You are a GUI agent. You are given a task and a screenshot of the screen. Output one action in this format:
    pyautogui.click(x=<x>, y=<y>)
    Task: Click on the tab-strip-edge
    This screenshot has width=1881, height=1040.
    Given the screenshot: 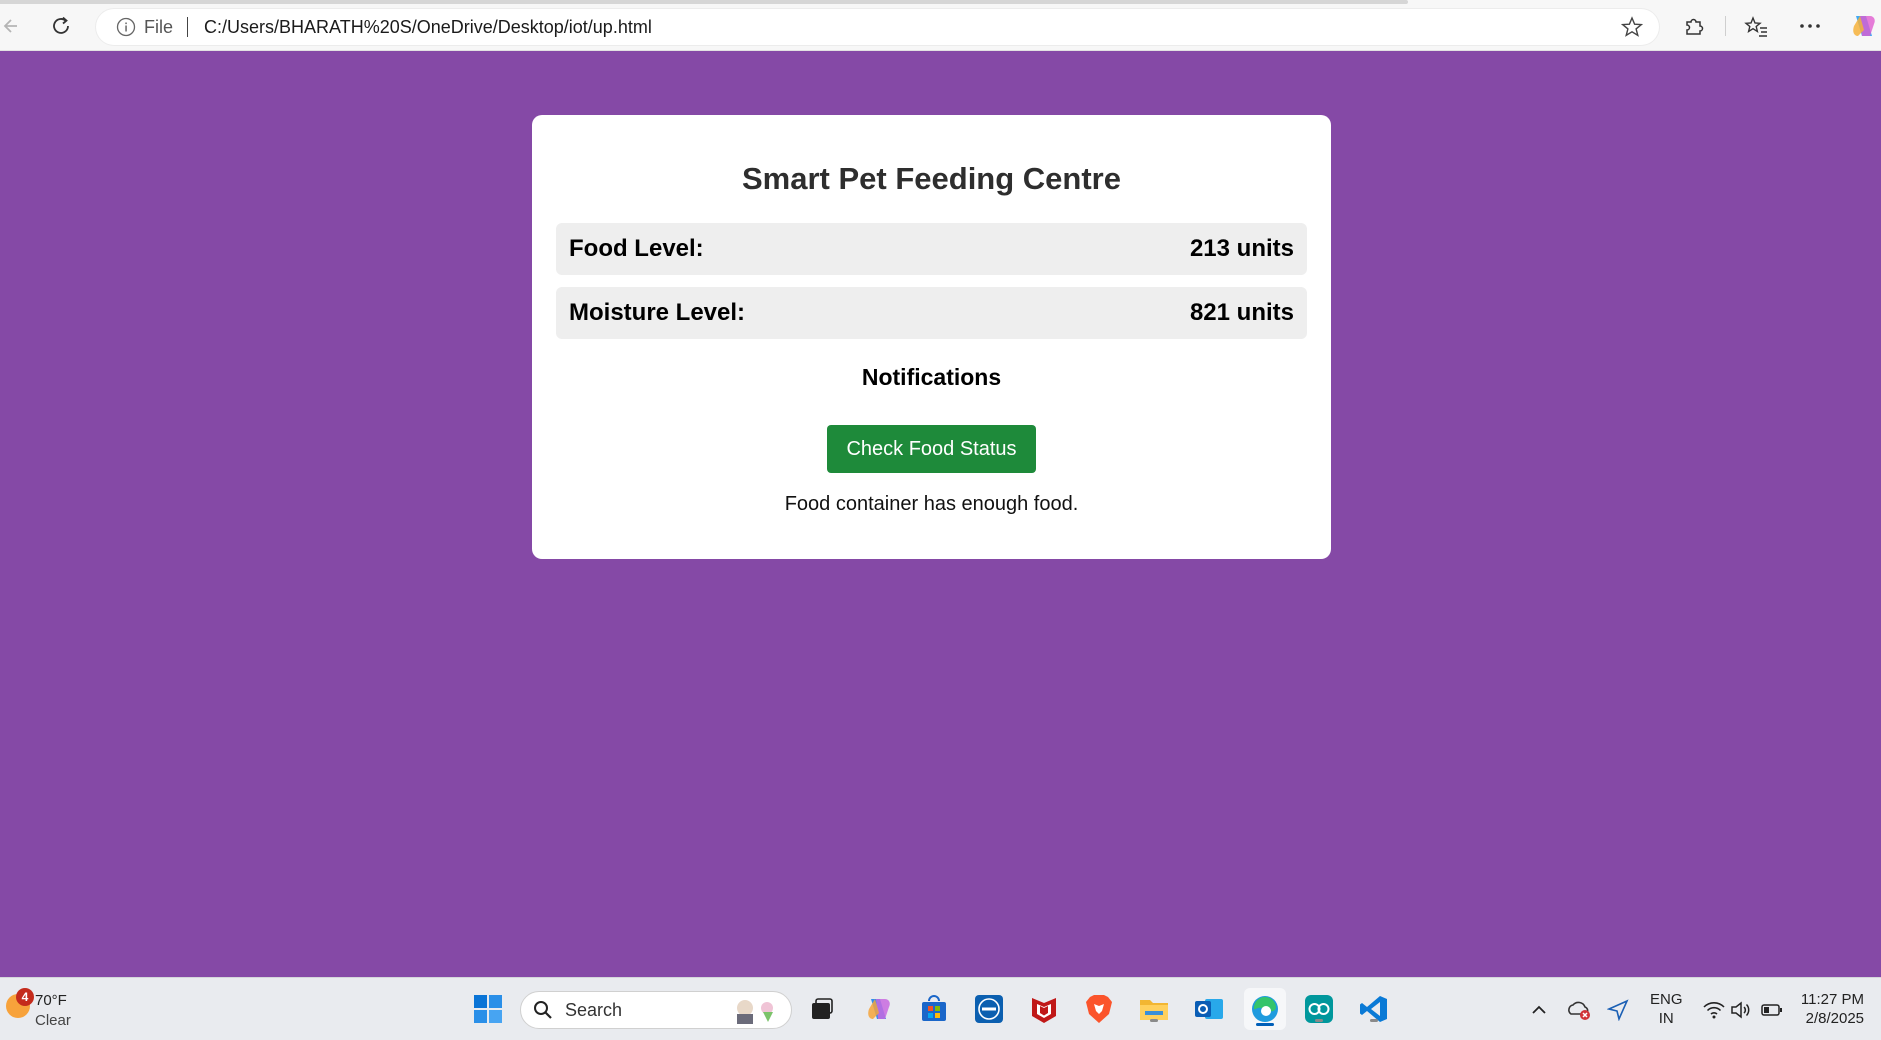 What is the action you would take?
    pyautogui.click(x=704, y=2)
    